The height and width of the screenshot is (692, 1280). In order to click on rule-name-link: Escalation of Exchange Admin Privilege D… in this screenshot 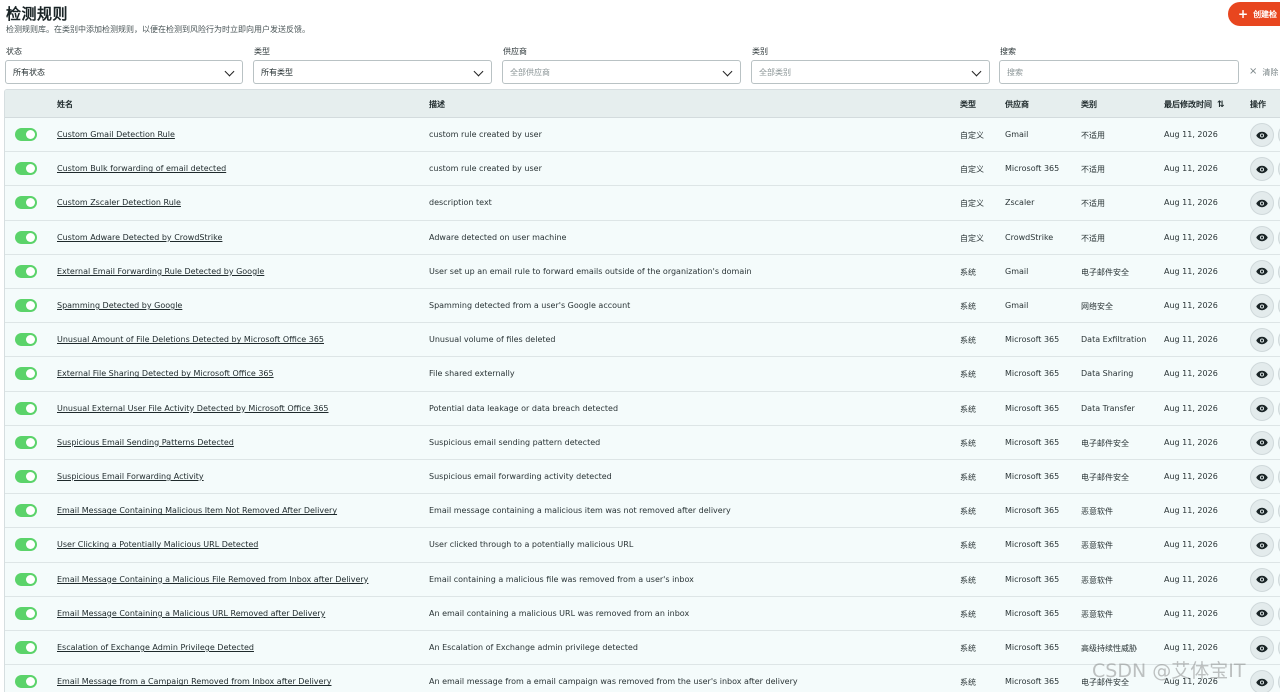, I will do `click(155, 647)`.